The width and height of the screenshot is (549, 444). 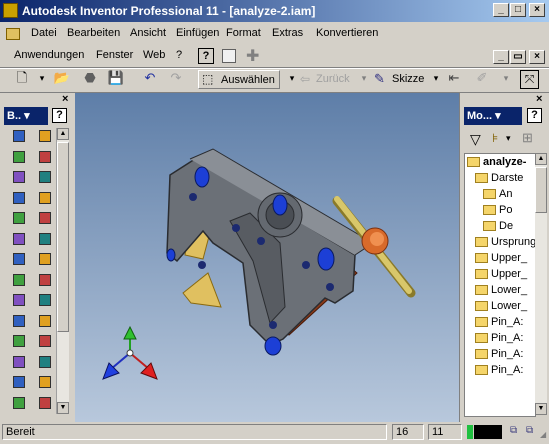 What do you see at coordinates (90, 78) in the screenshot?
I see `project-icon: ⬣` at bounding box center [90, 78].